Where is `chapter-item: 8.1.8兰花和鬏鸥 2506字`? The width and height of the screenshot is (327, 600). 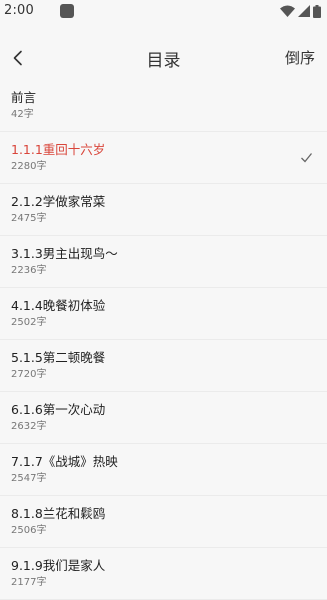 chapter-item: 8.1.8兰花和鬏鸥 2506字 is located at coordinates (163, 522).